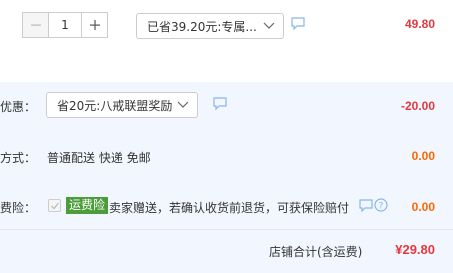 The width and height of the screenshot is (453, 273). What do you see at coordinates (87, 205) in the screenshot?
I see `insurance-badge: 运费险` at bounding box center [87, 205].